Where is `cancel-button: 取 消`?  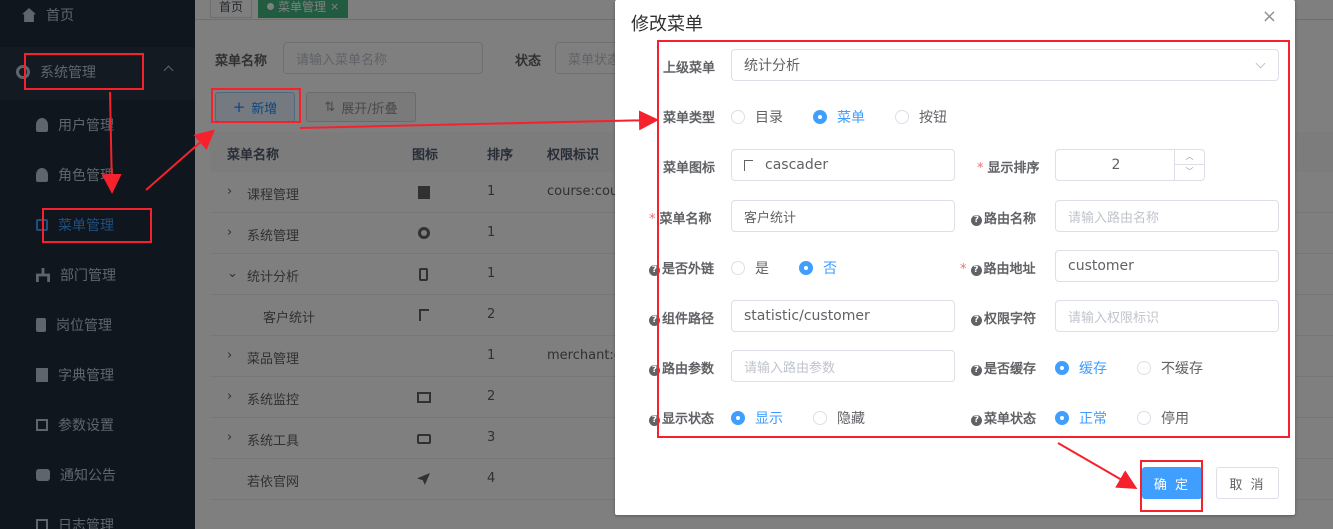 cancel-button: 取 消 is located at coordinates (1247, 483).